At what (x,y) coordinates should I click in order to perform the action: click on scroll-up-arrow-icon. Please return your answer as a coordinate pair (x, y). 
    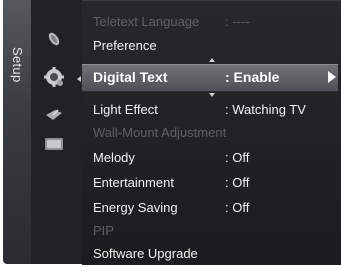
    Looking at the image, I should click on (212, 60).